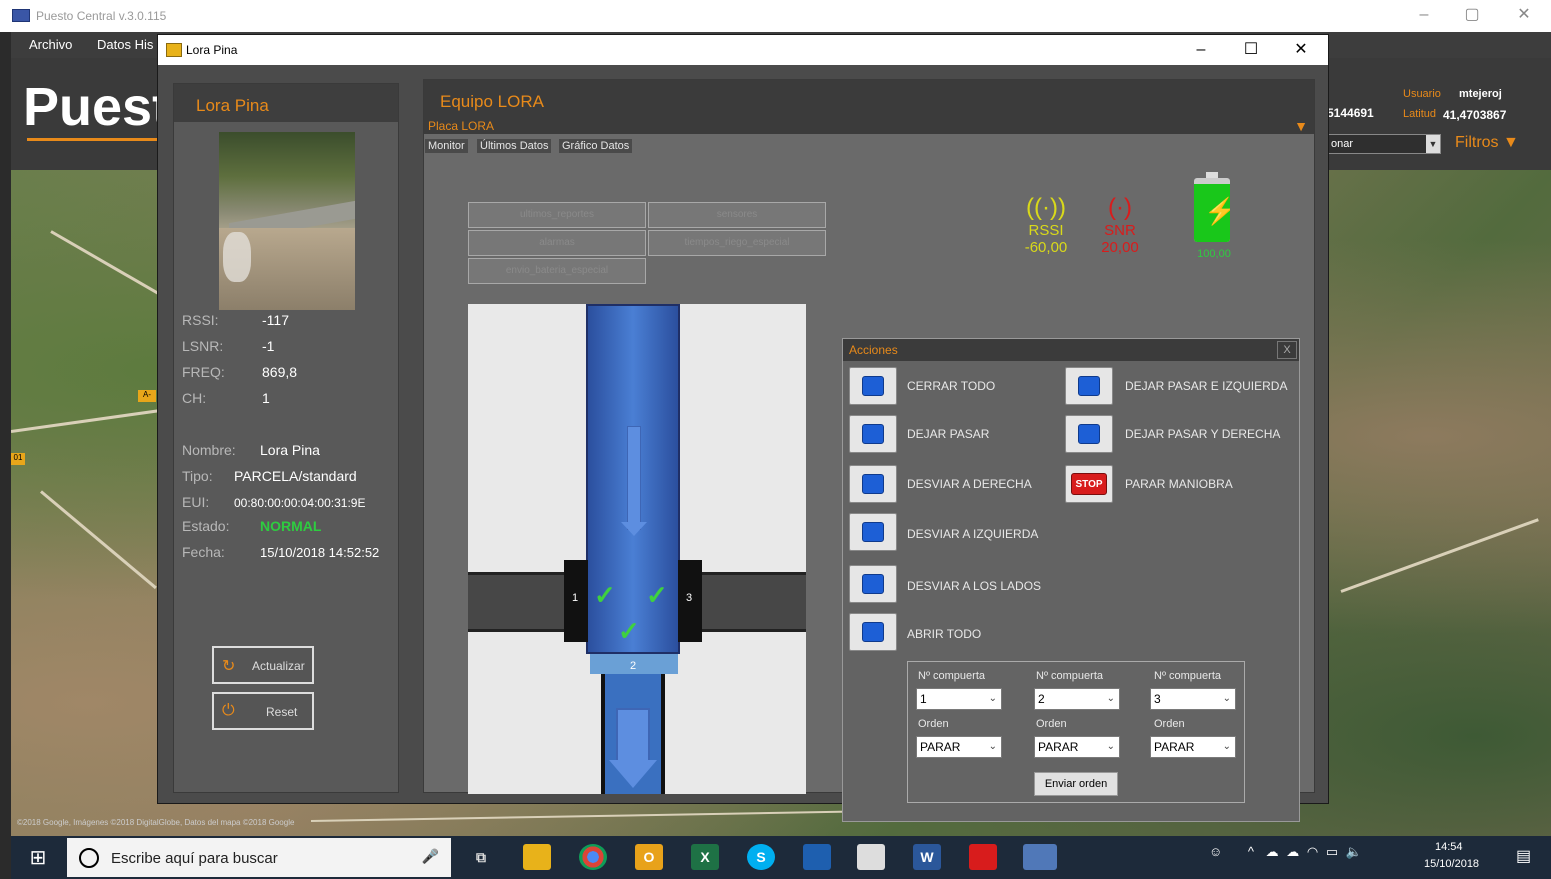 The width and height of the screenshot is (1551, 879). What do you see at coordinates (761, 857) in the screenshot?
I see `skype-icon: S` at bounding box center [761, 857].